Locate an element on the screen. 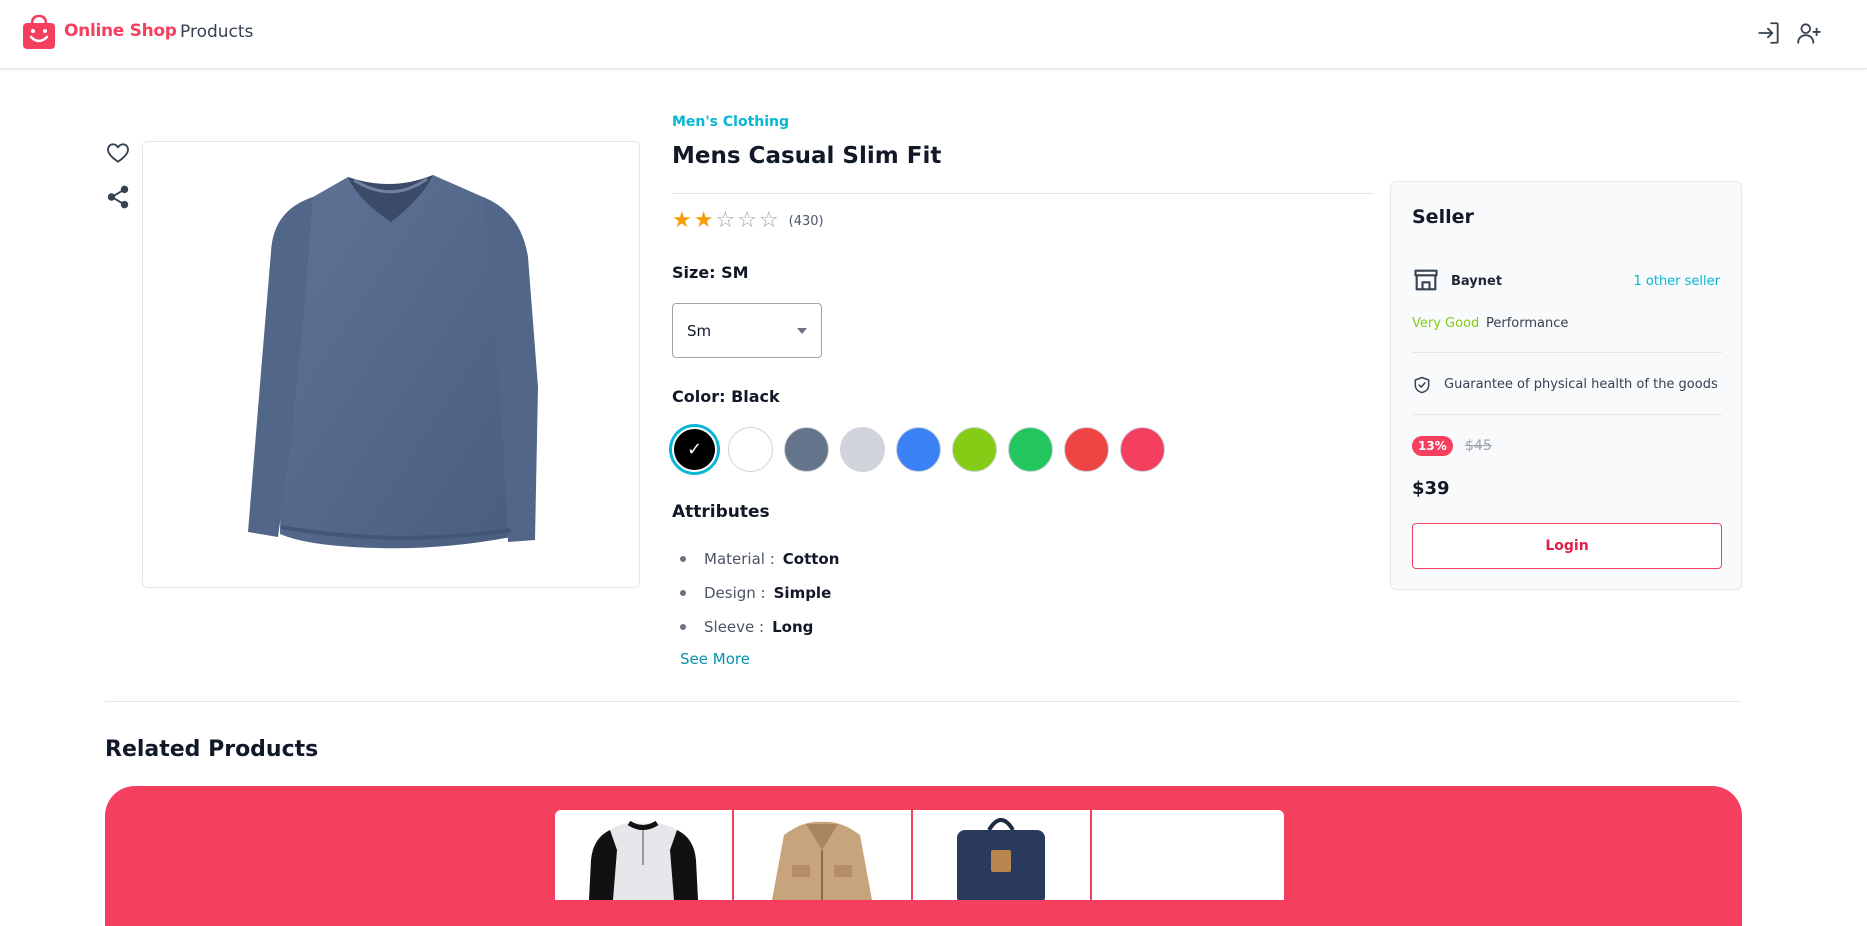 This screenshot has width=1867, height=926. seller-title: Seller is located at coordinates (1443, 217).